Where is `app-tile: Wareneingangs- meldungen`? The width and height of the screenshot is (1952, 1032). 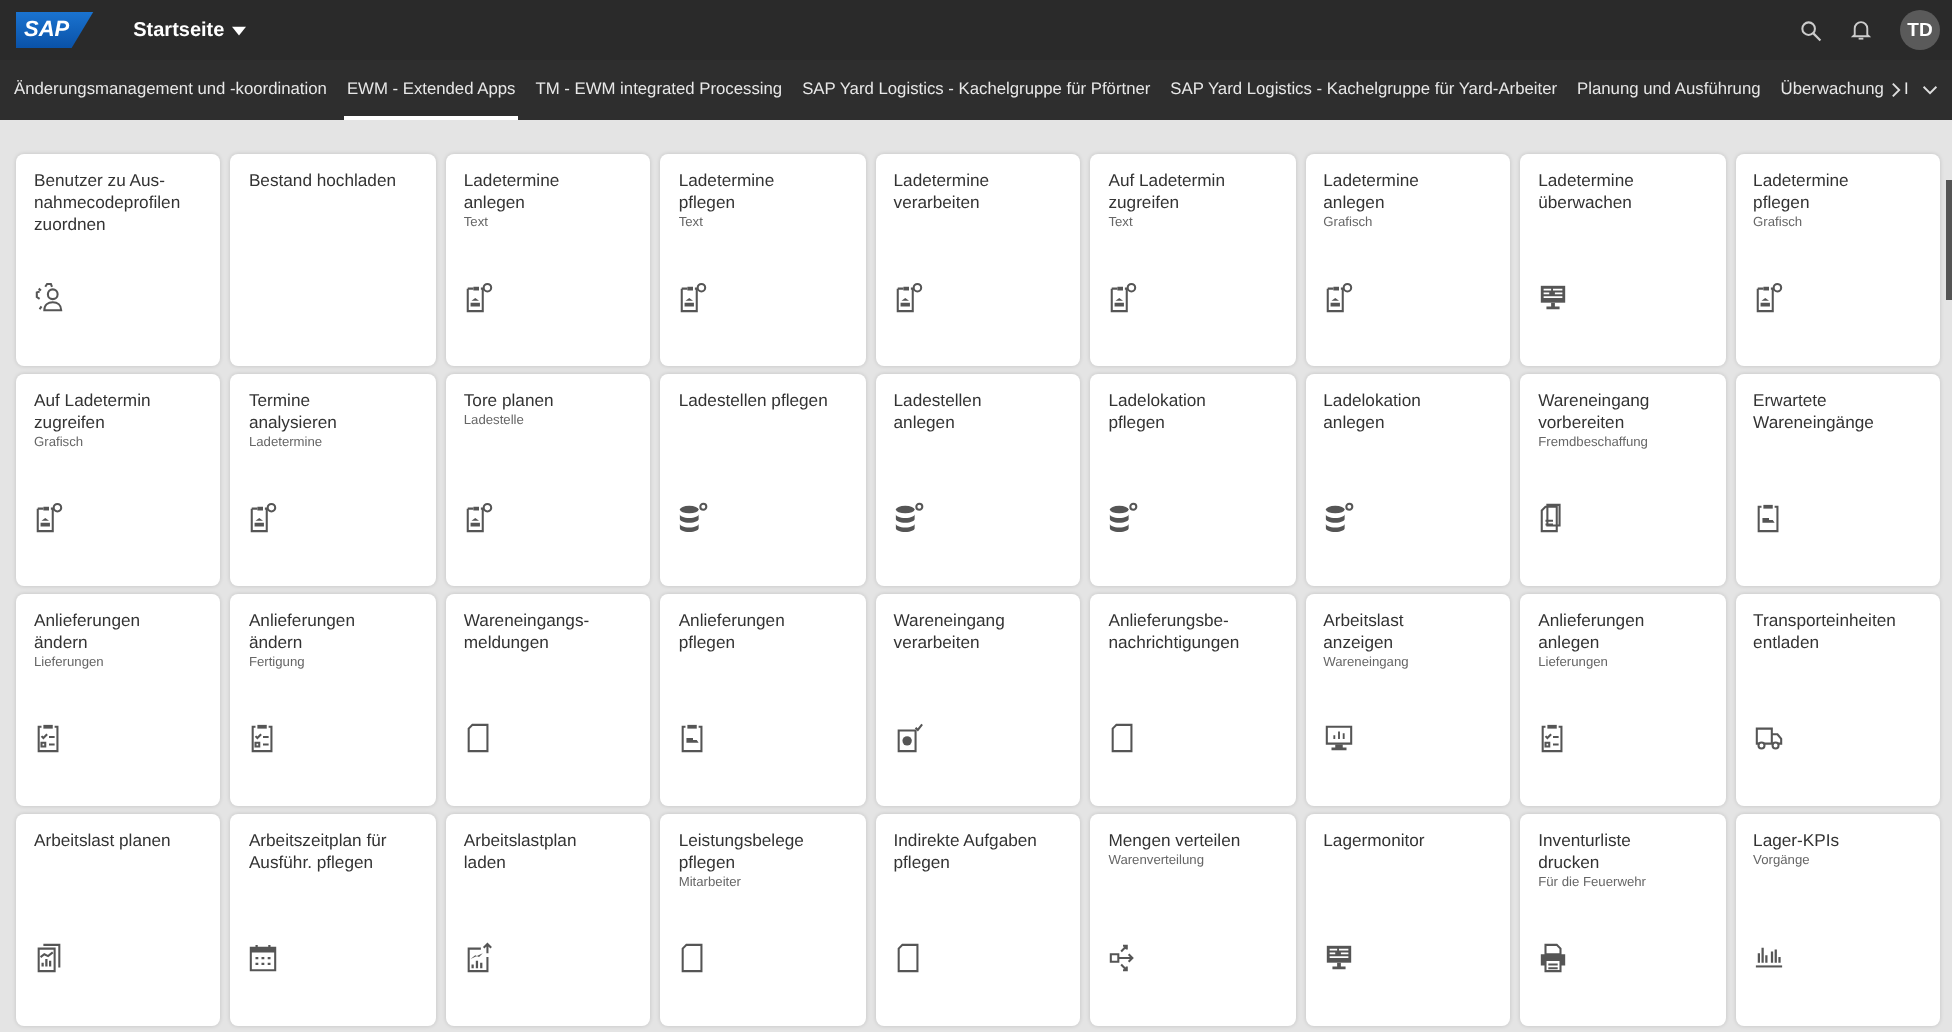 app-tile: Wareneingangs- meldungen is located at coordinates (548, 700).